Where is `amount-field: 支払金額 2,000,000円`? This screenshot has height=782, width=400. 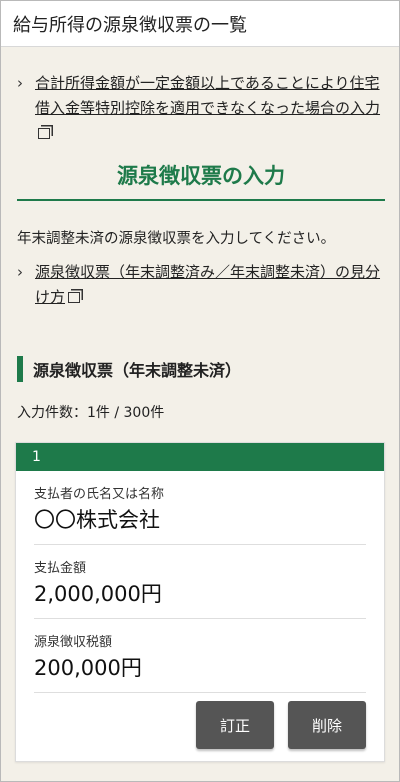
amount-field: 支払金額 2,000,000円 is located at coordinates (200, 582).